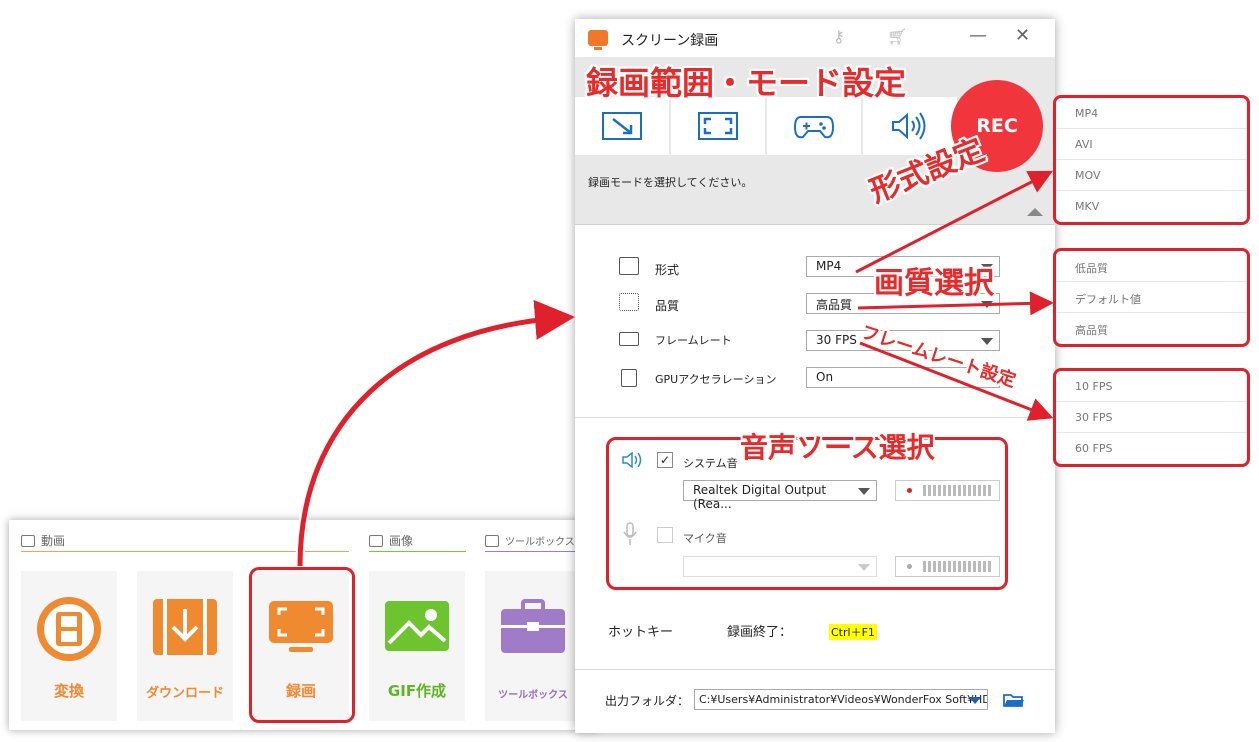  What do you see at coordinates (815, 417) in the screenshot?
I see `divider` at bounding box center [815, 417].